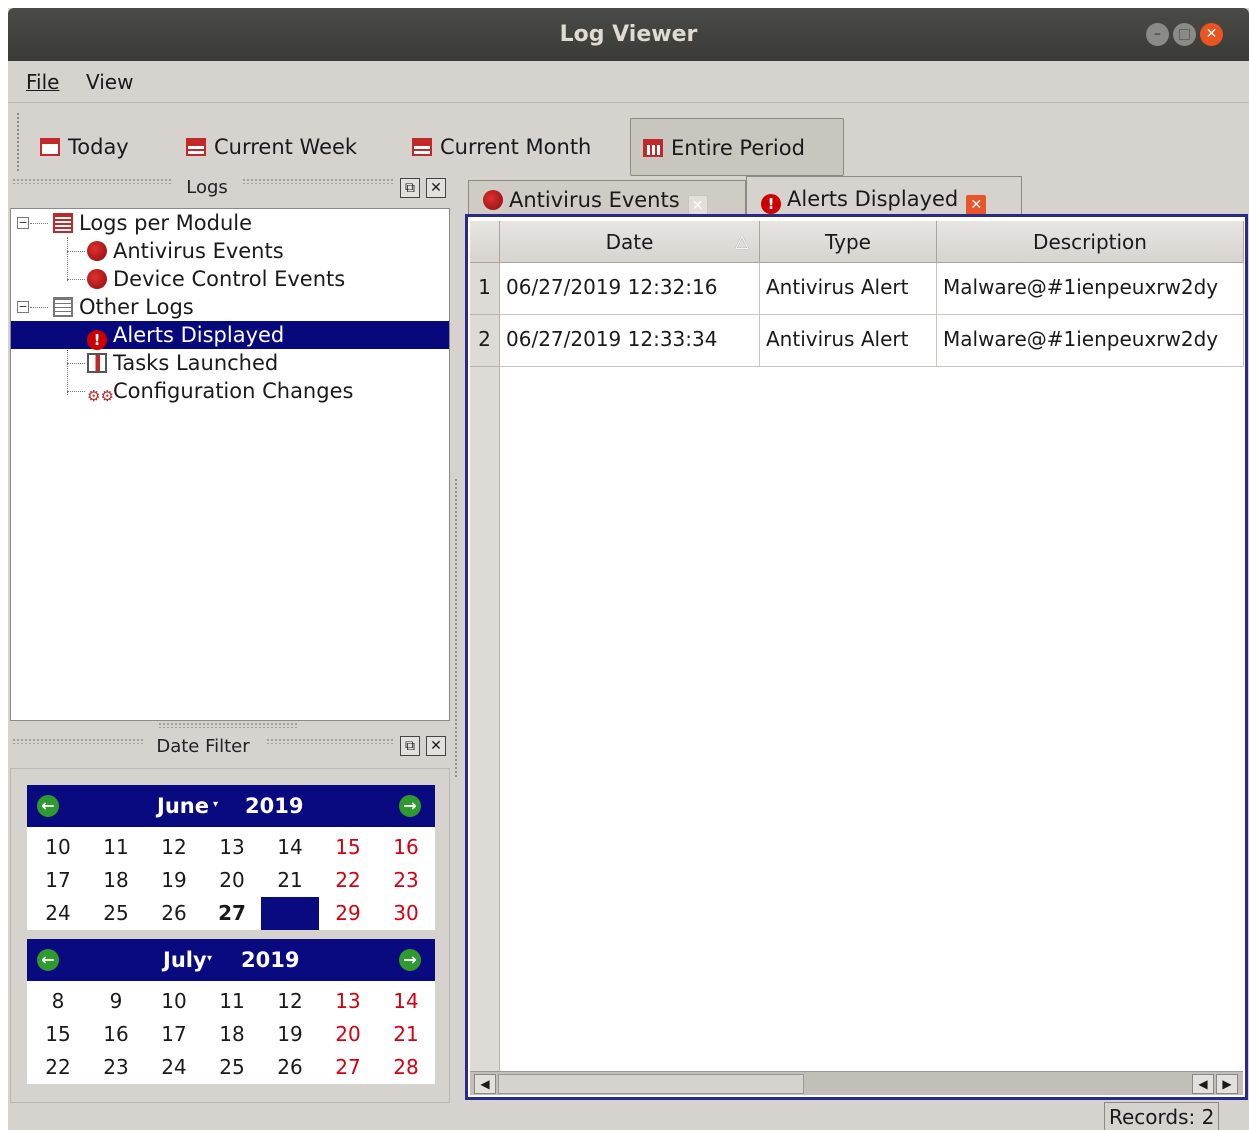 The height and width of the screenshot is (1130, 1249). What do you see at coordinates (216, 279) in the screenshot?
I see `tree-node-device-control-events: Device Control Events` at bounding box center [216, 279].